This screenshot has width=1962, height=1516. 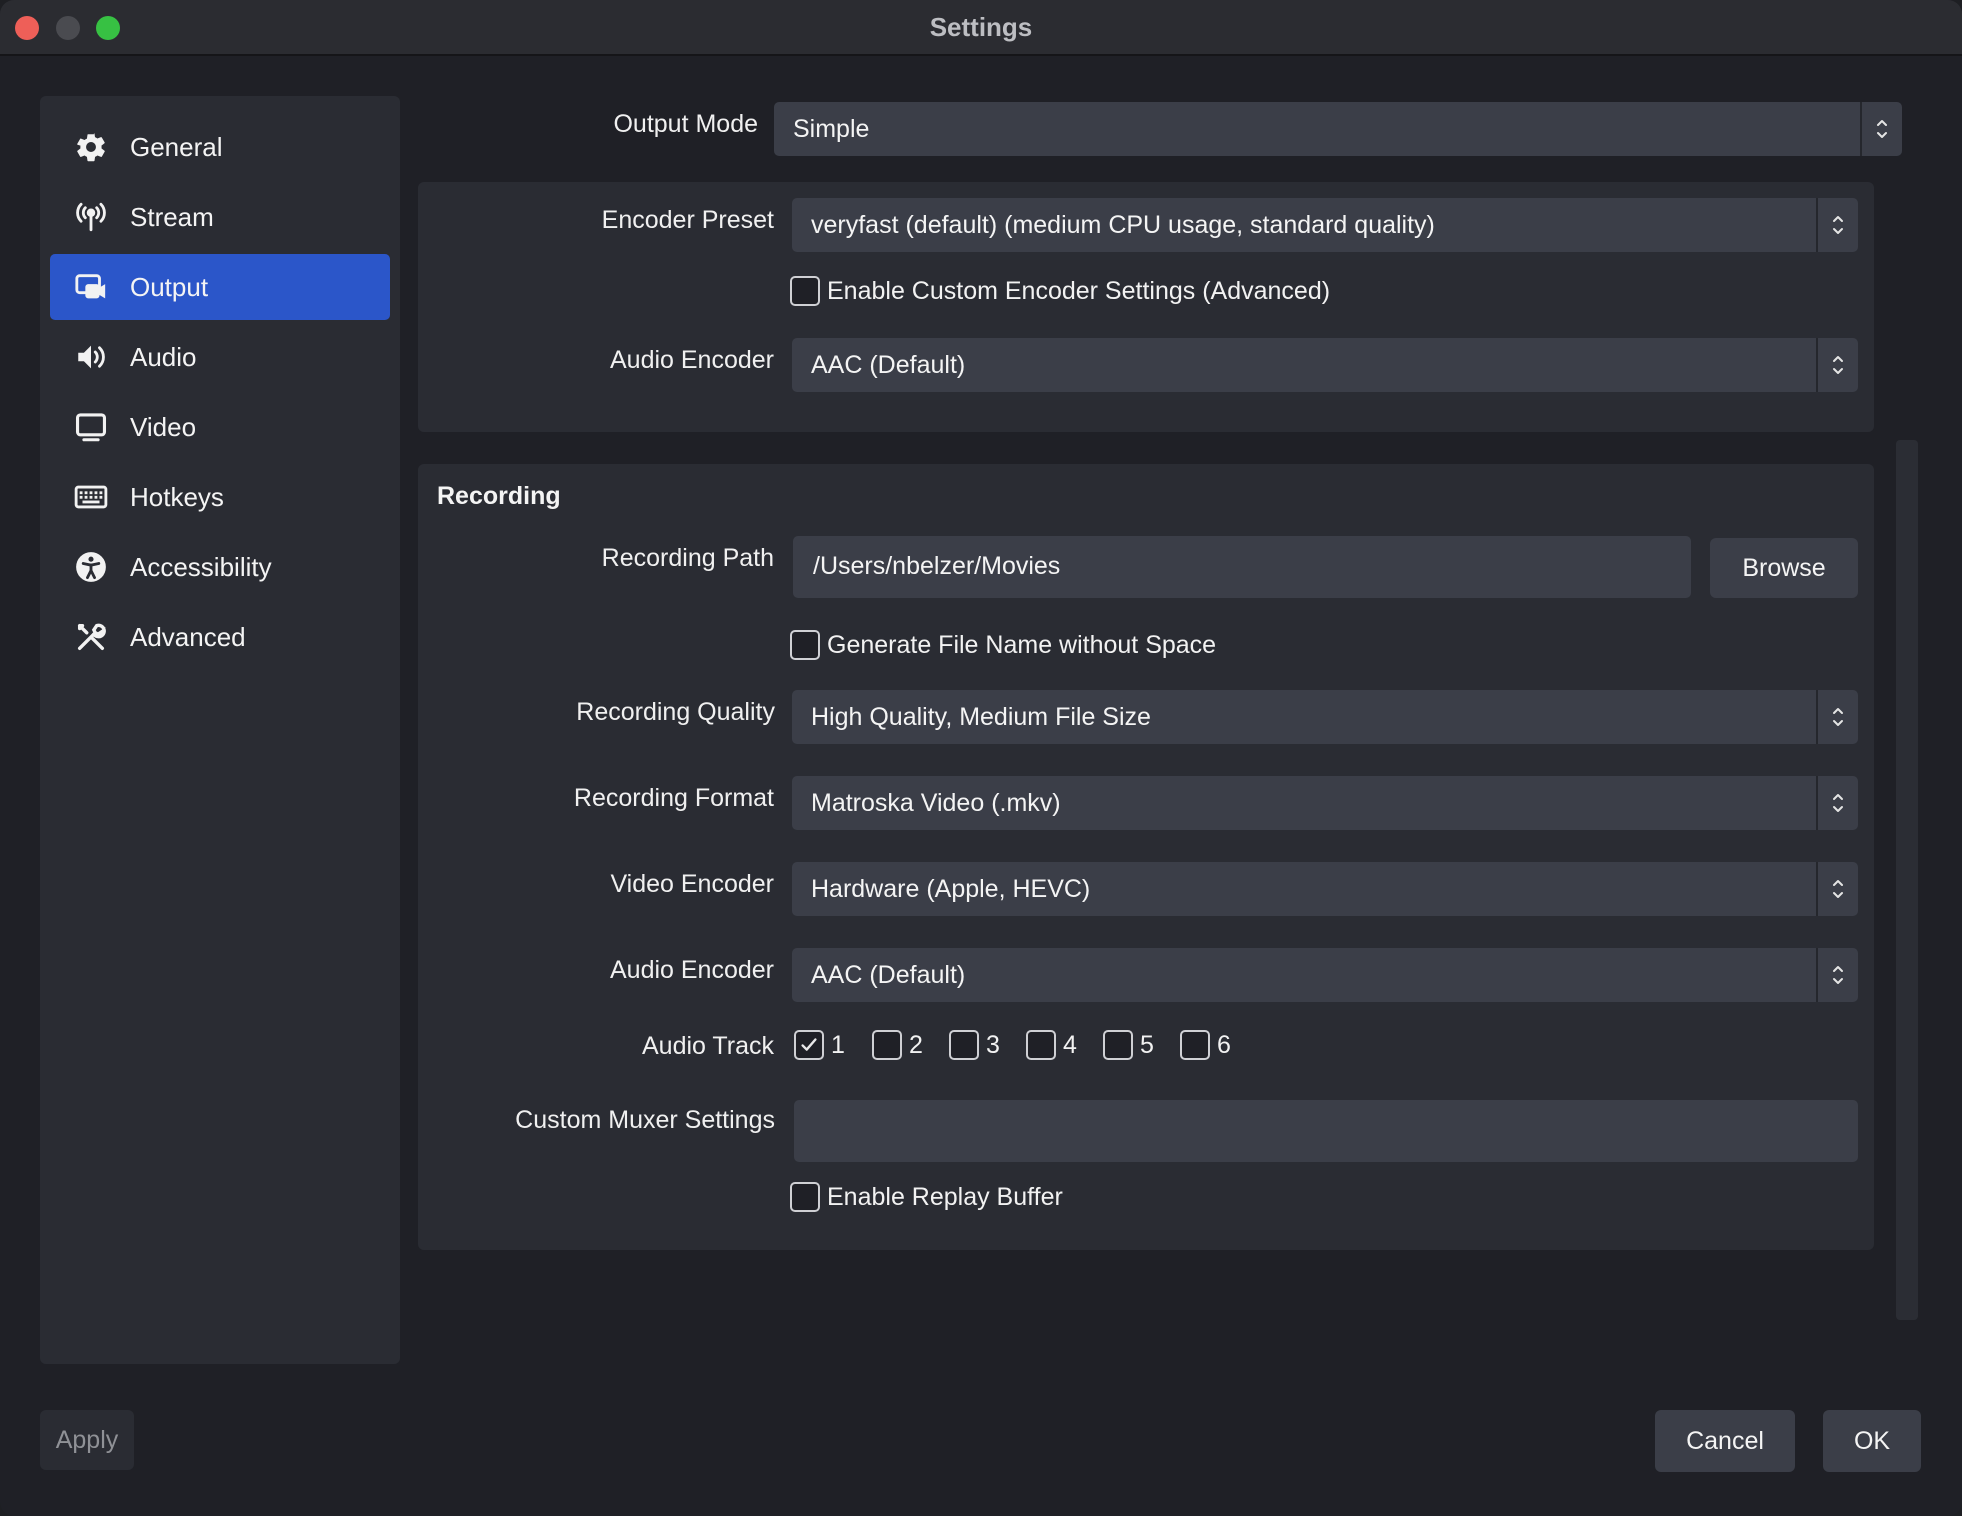 What do you see at coordinates (87, 1440) in the screenshot?
I see `apply-button: Apply` at bounding box center [87, 1440].